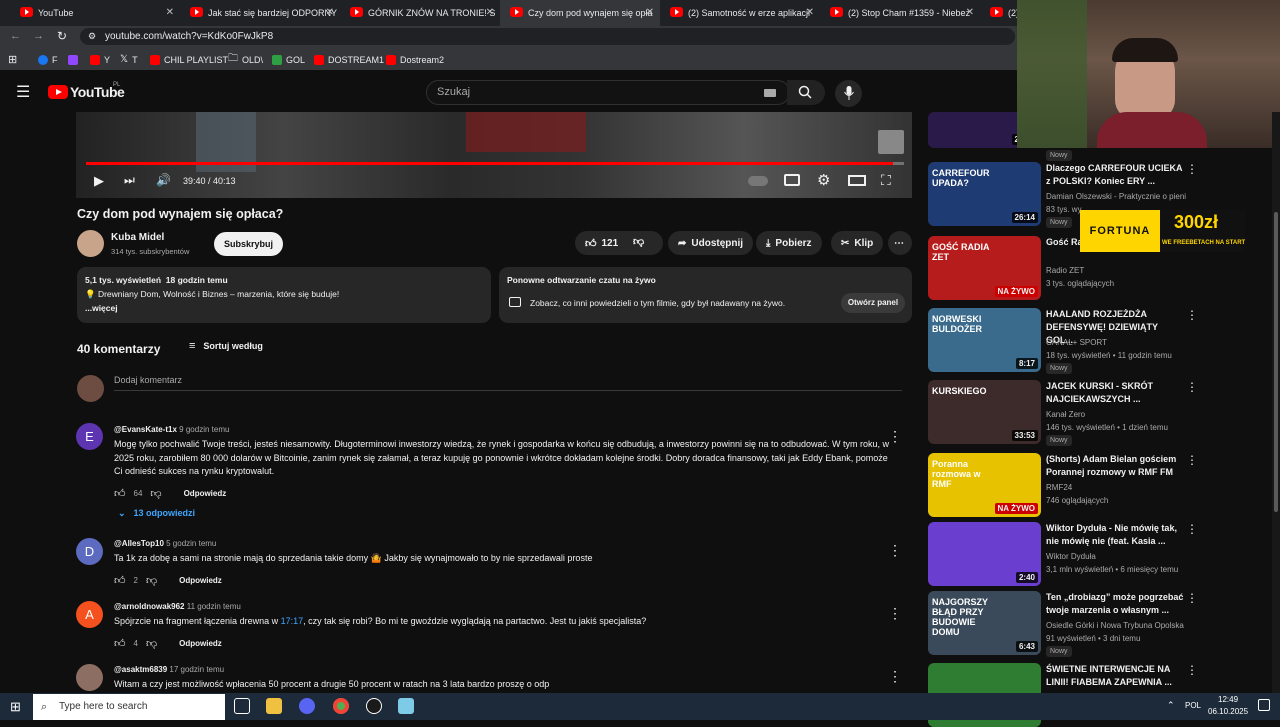  I want to click on clip-button: ✂ Klip, so click(857, 243).